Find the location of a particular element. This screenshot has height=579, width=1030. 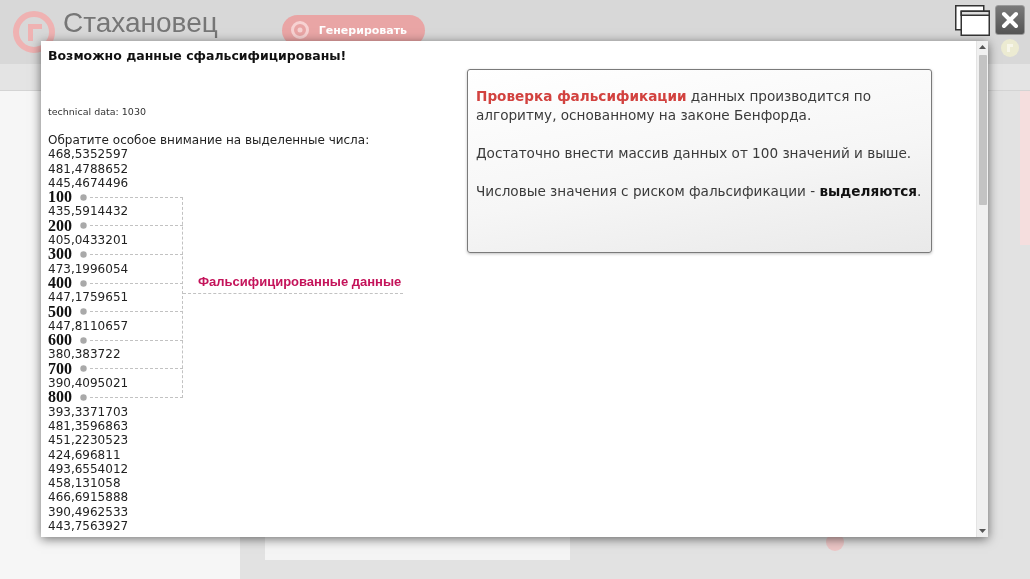

prompt-text: Обратите особое внимание на выделенные числа: is located at coordinates (209, 140).